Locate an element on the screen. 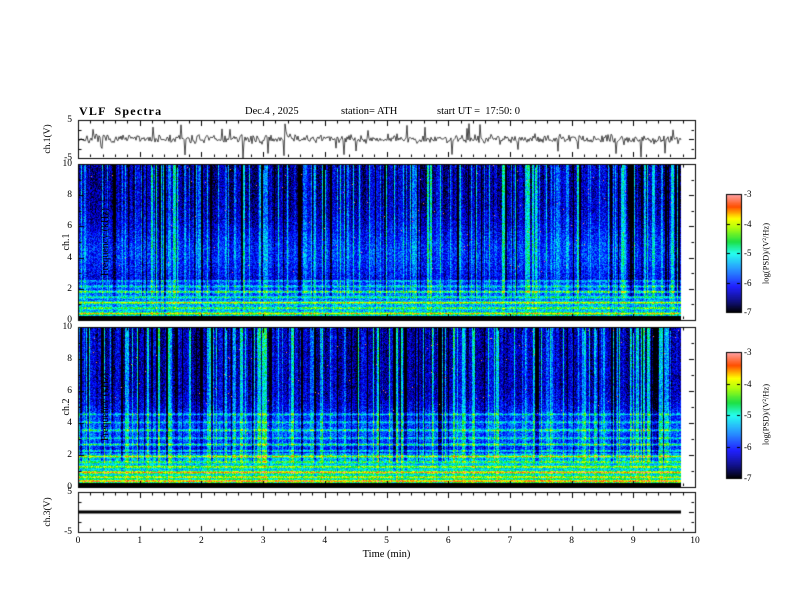 The width and height of the screenshot is (792, 612). time-axis-label: Time (min) is located at coordinates (386, 554).